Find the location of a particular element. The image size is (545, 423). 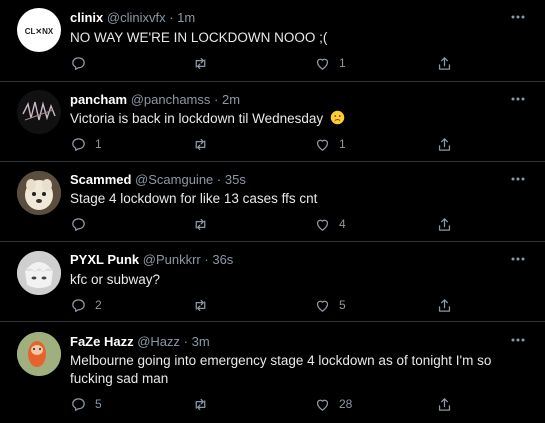

tweet-actions: 2 5 is located at coordinates (274, 305).